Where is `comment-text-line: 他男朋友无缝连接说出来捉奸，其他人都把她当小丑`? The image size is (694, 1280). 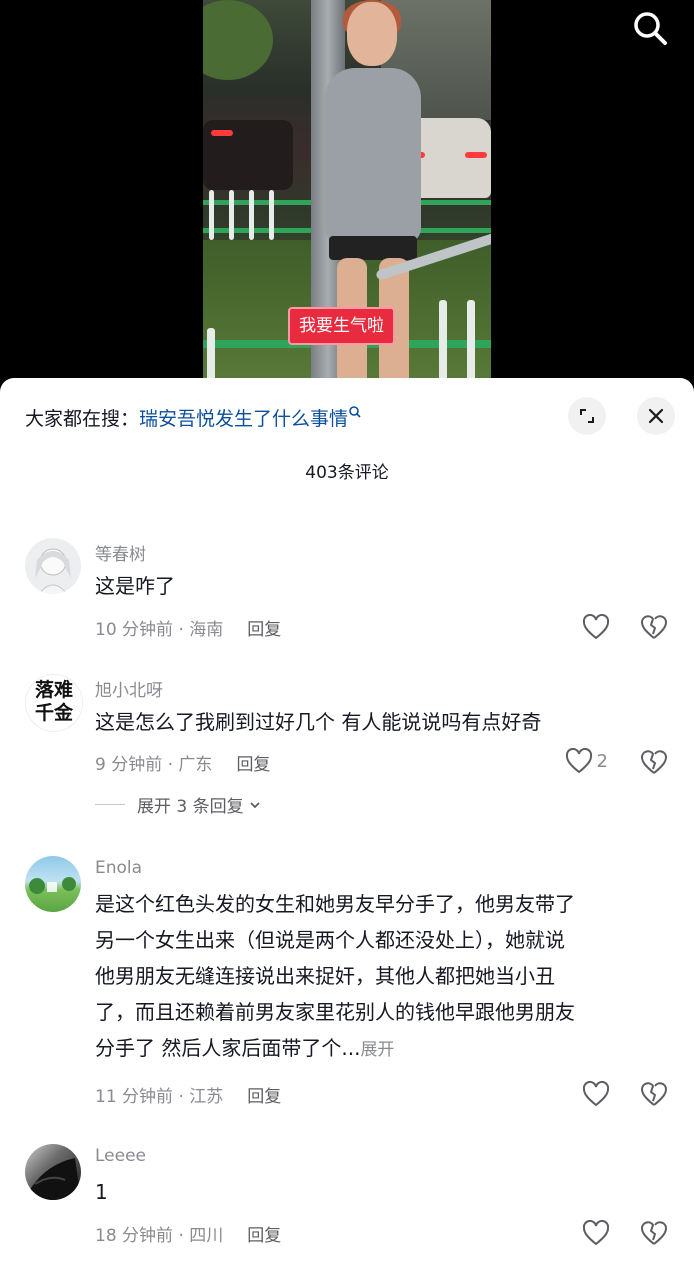 comment-text-line: 他男朋友无缝连接说出来捉奸，其他人都把她当小丑 is located at coordinates (325, 976).